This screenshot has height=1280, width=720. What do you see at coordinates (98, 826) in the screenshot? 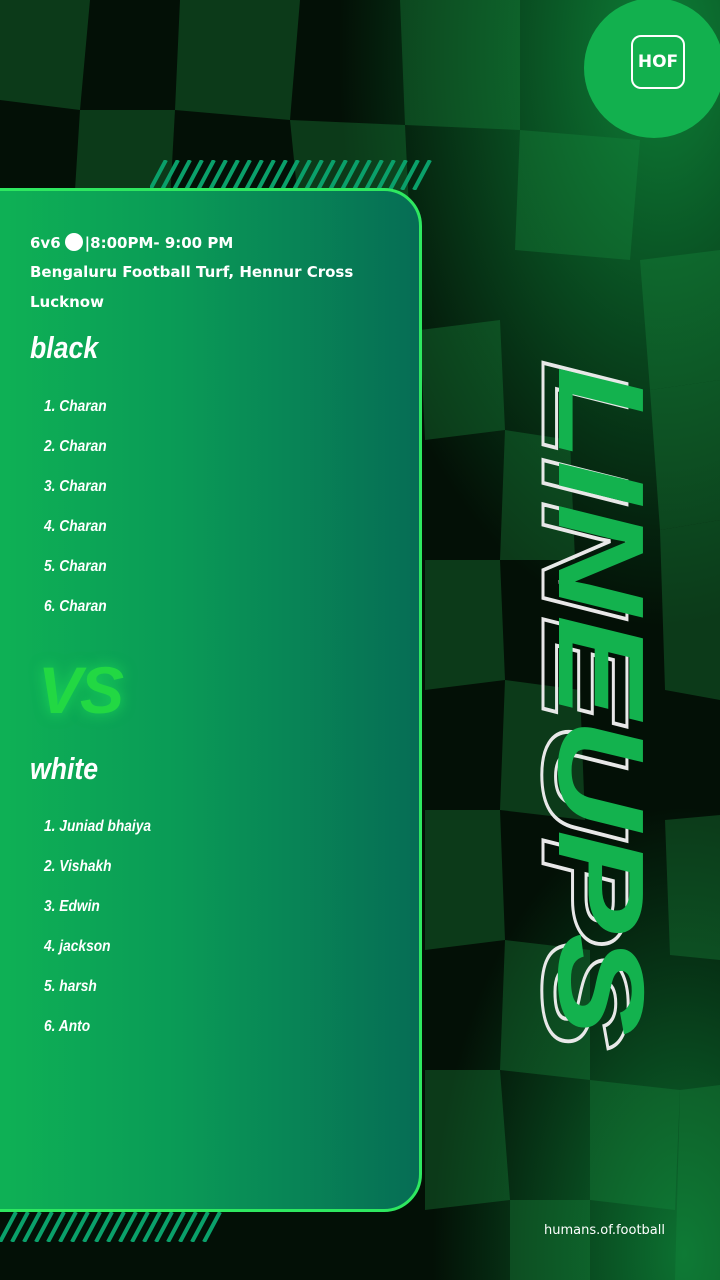
I see `player-white-1: 1. Juniad bhaiya` at bounding box center [98, 826].